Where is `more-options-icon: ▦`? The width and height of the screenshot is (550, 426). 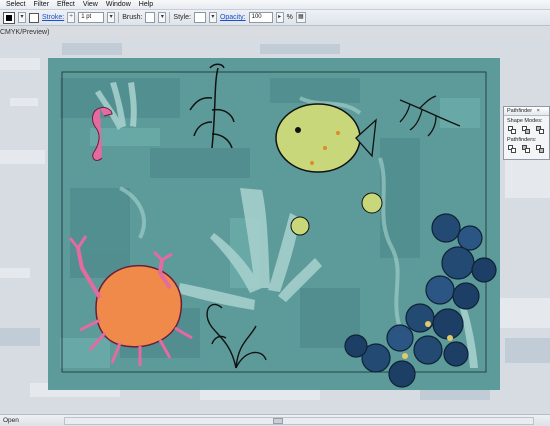
more-options-icon: ▦ is located at coordinates (300, 17).